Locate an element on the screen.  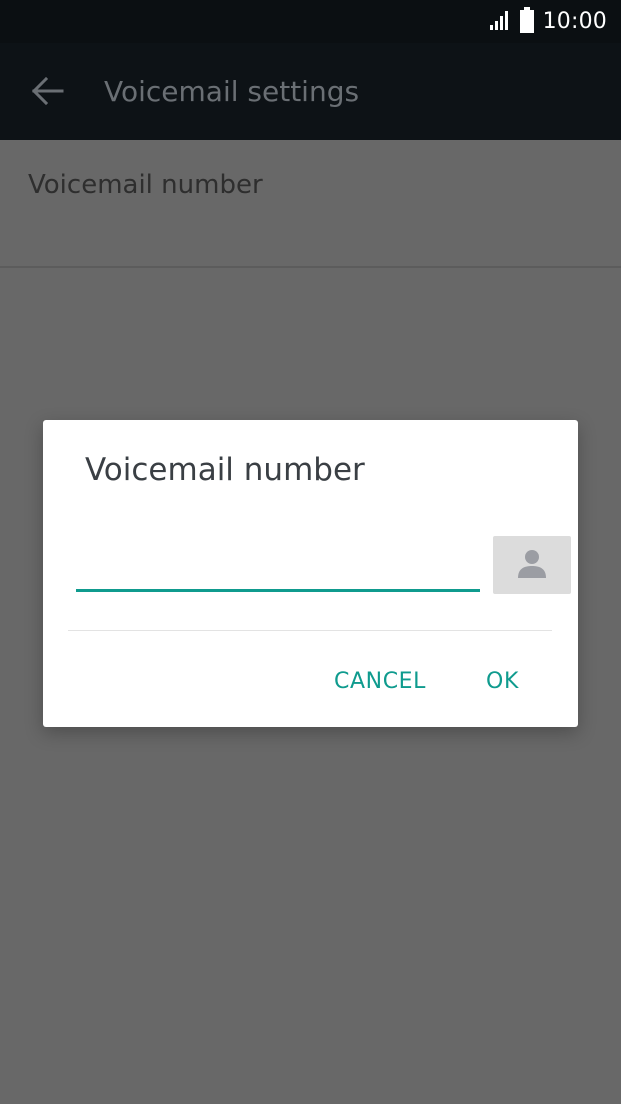
battery-icon is located at coordinates (527, 21).